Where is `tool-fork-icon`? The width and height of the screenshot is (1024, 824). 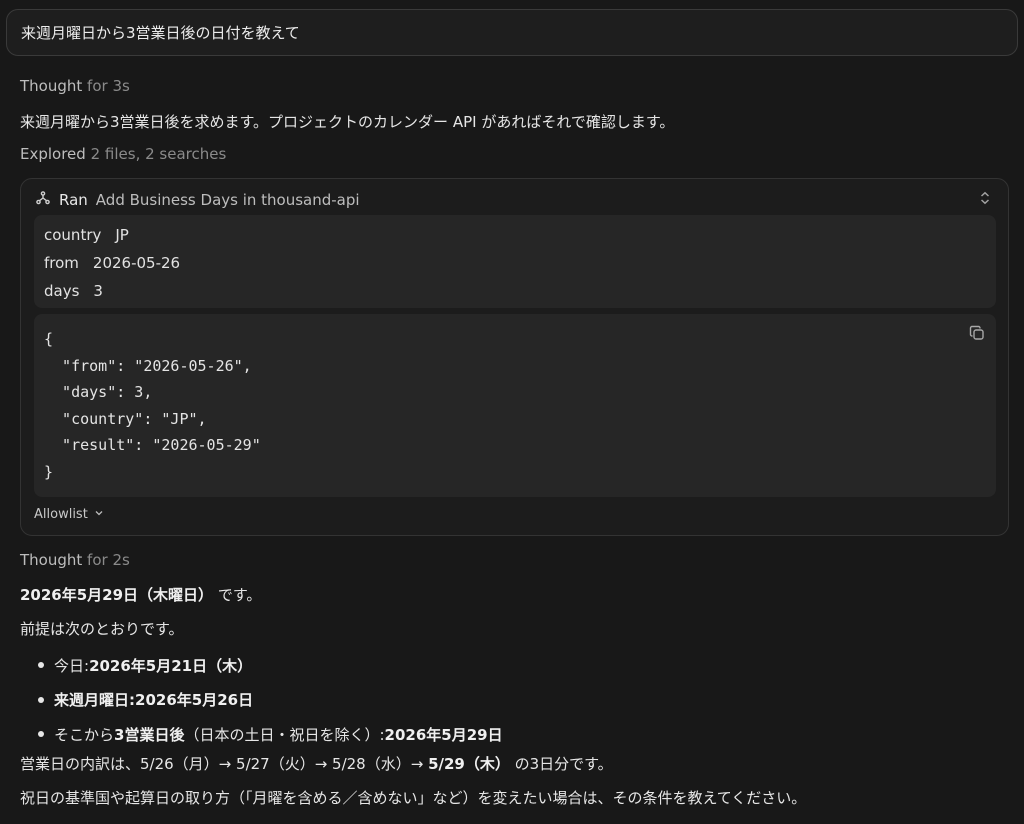 tool-fork-icon is located at coordinates (43, 200).